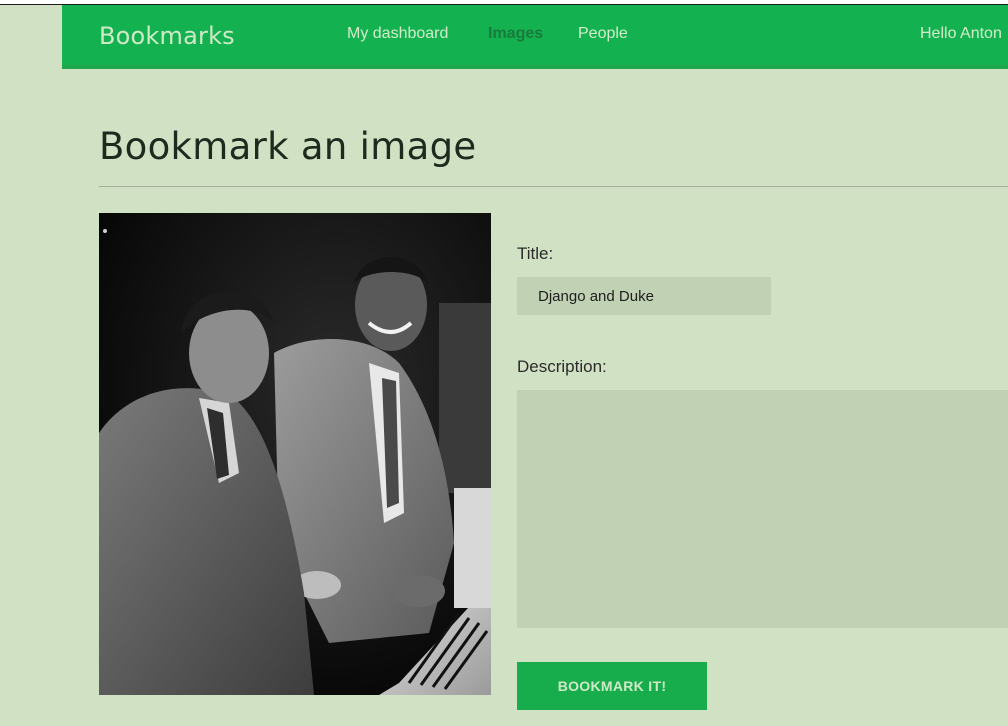  I want to click on brand-logo-link: Bookmarks, so click(167, 36).